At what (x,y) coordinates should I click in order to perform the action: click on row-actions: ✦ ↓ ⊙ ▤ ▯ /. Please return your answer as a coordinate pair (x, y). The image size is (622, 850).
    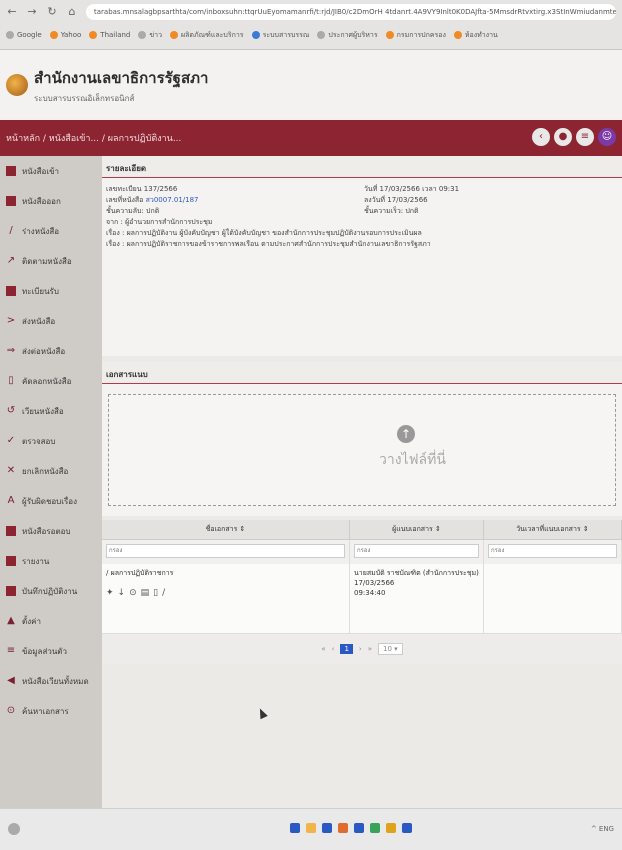
    Looking at the image, I should click on (225, 593).